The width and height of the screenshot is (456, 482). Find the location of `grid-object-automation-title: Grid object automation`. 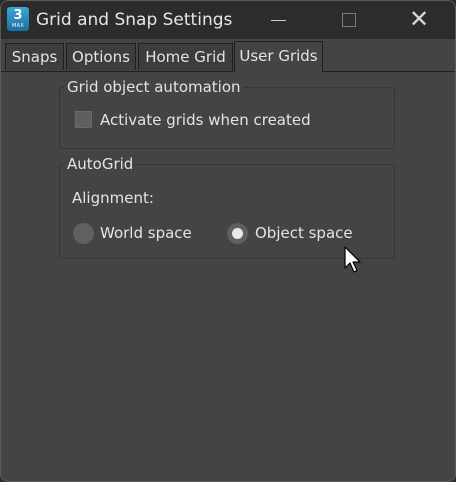

grid-object-automation-title: Grid object automation is located at coordinates (154, 87).